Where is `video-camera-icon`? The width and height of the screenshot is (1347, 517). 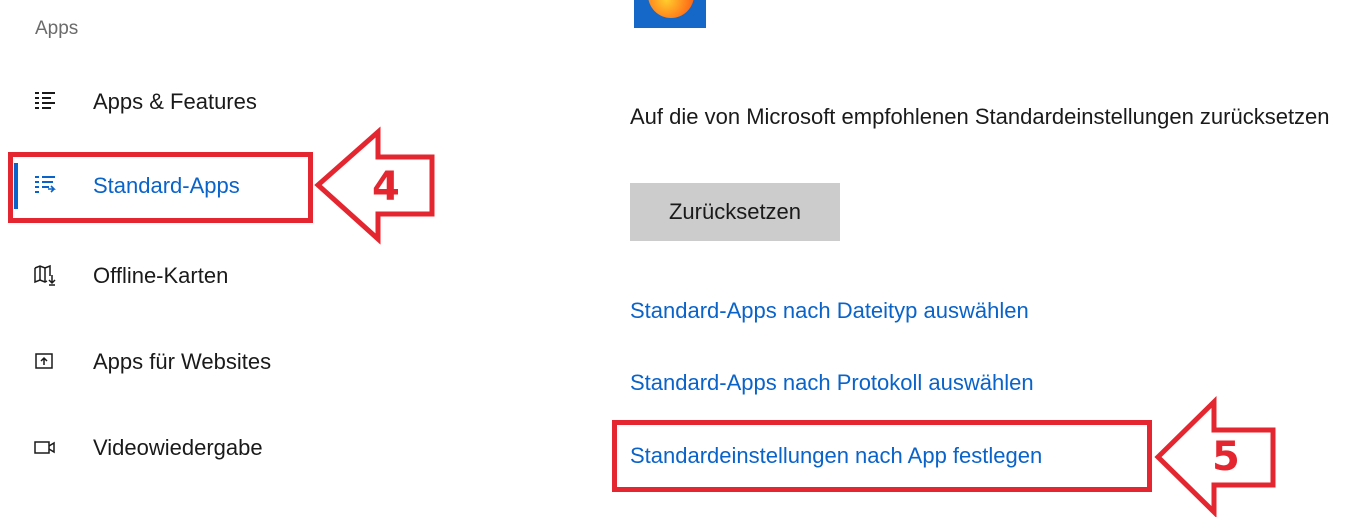 video-camera-icon is located at coordinates (45, 447).